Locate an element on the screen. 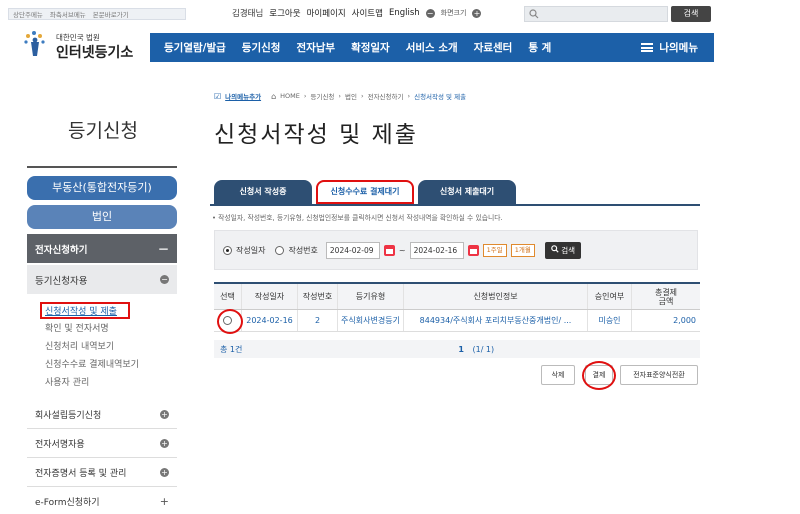  sidebar-item-eform: e-Form신청하기 + is located at coordinates (102, 500).